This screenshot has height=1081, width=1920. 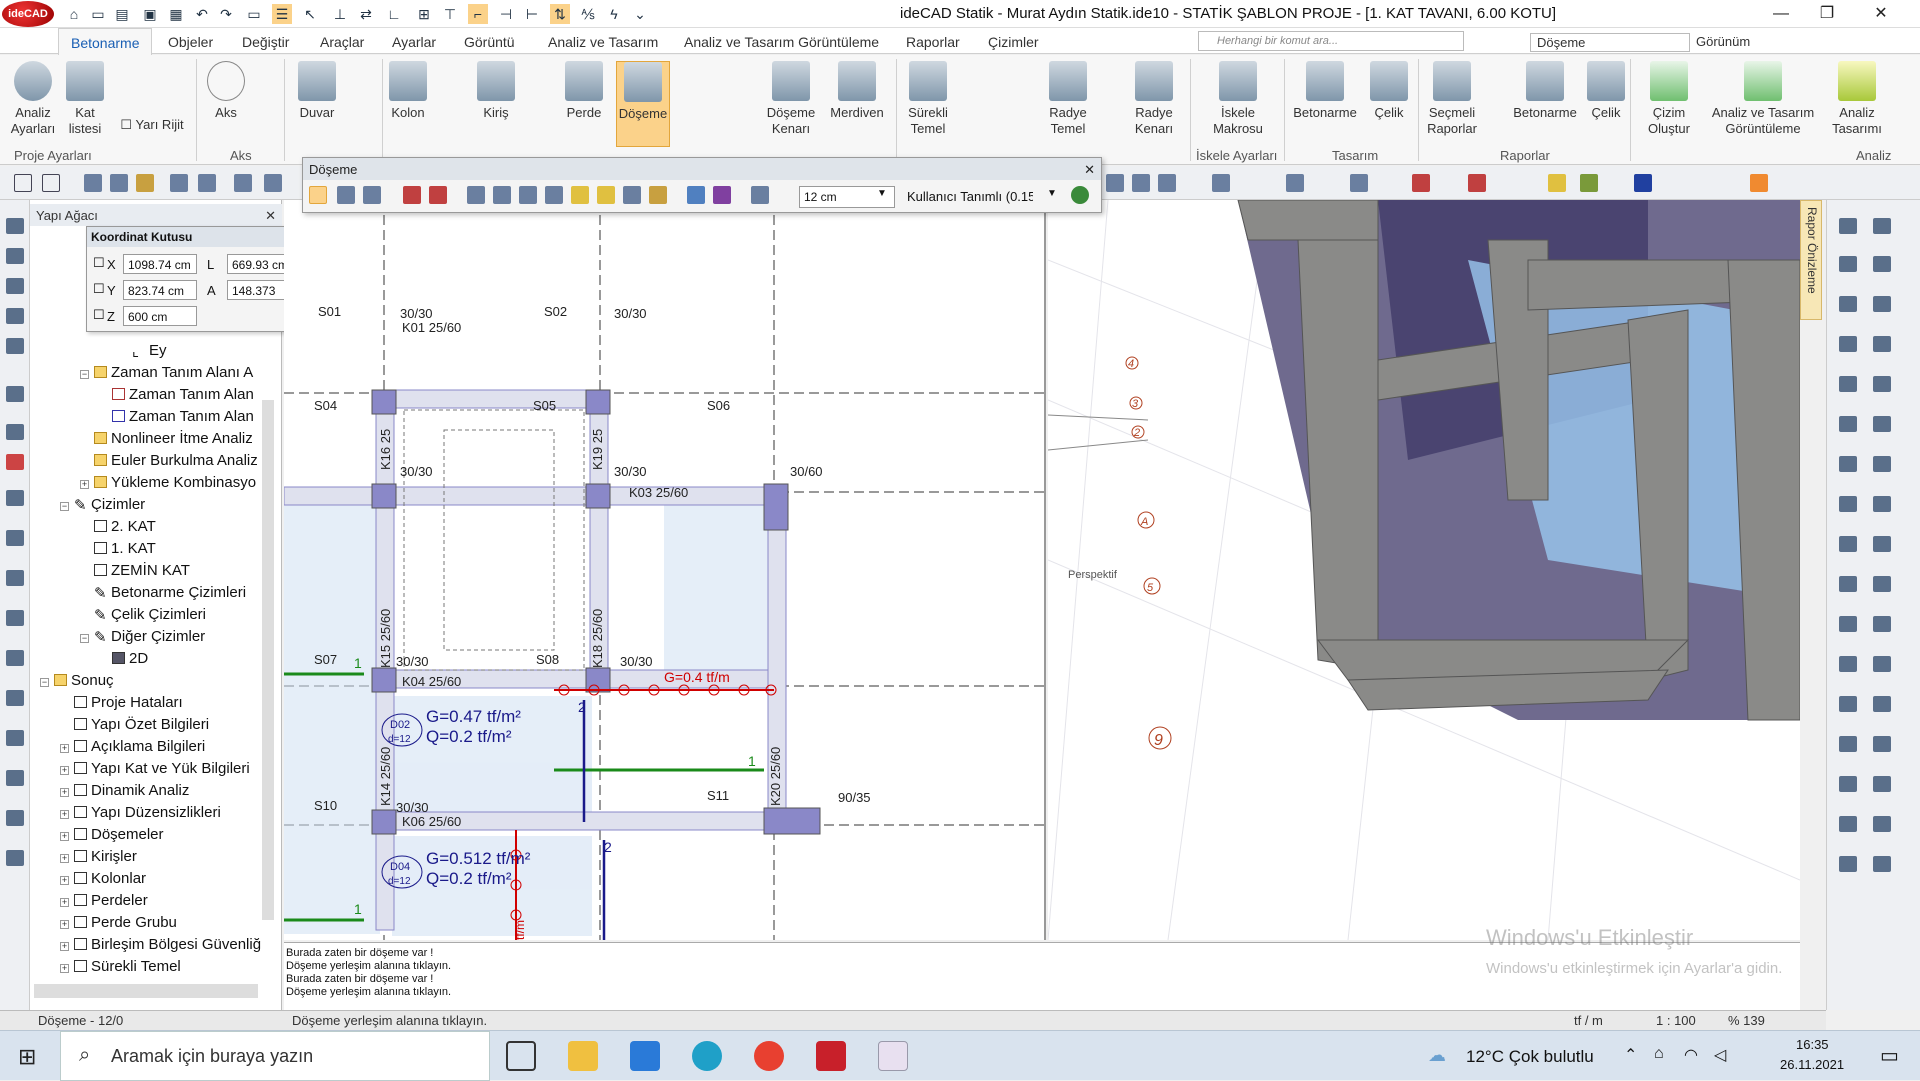 I want to click on yari-rijit-checkbox: ☐ Yarı Rijit, so click(x=152, y=125).